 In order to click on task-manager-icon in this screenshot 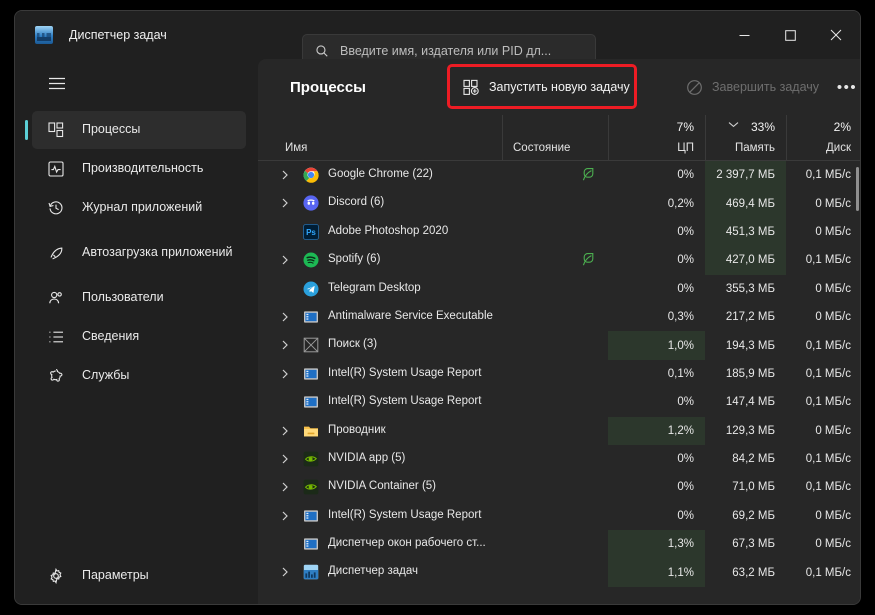, I will do `click(311, 572)`.